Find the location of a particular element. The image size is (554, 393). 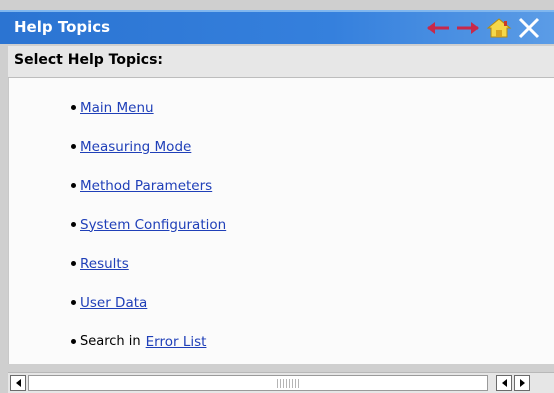

close-button is located at coordinates (529, 28).